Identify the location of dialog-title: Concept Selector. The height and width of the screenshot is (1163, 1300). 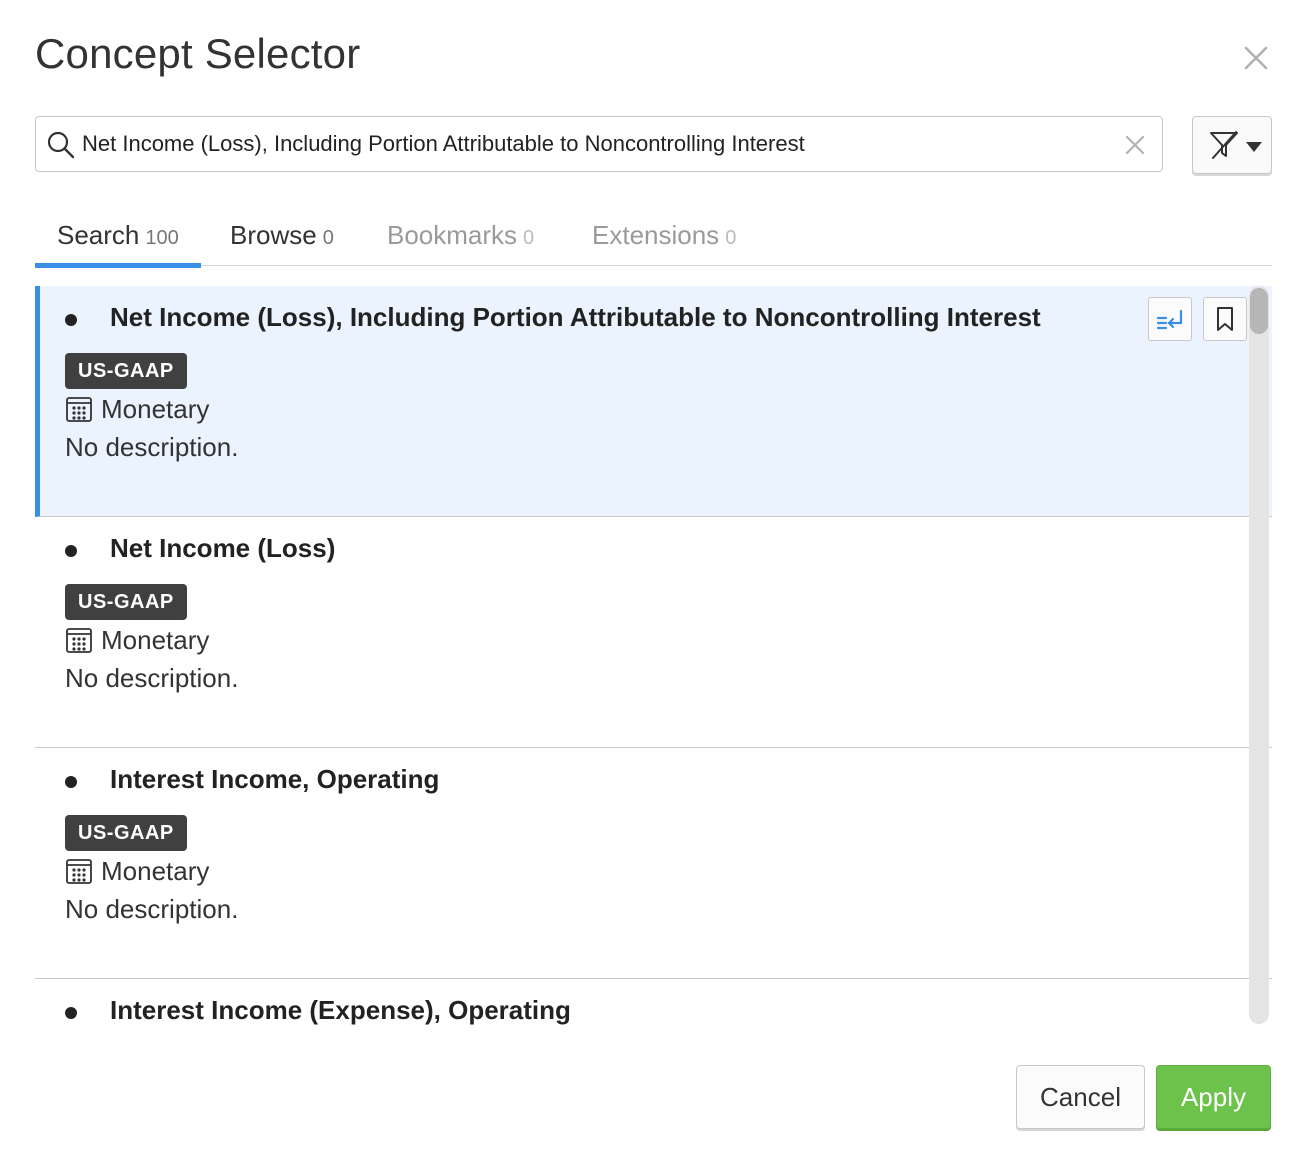
(198, 53).